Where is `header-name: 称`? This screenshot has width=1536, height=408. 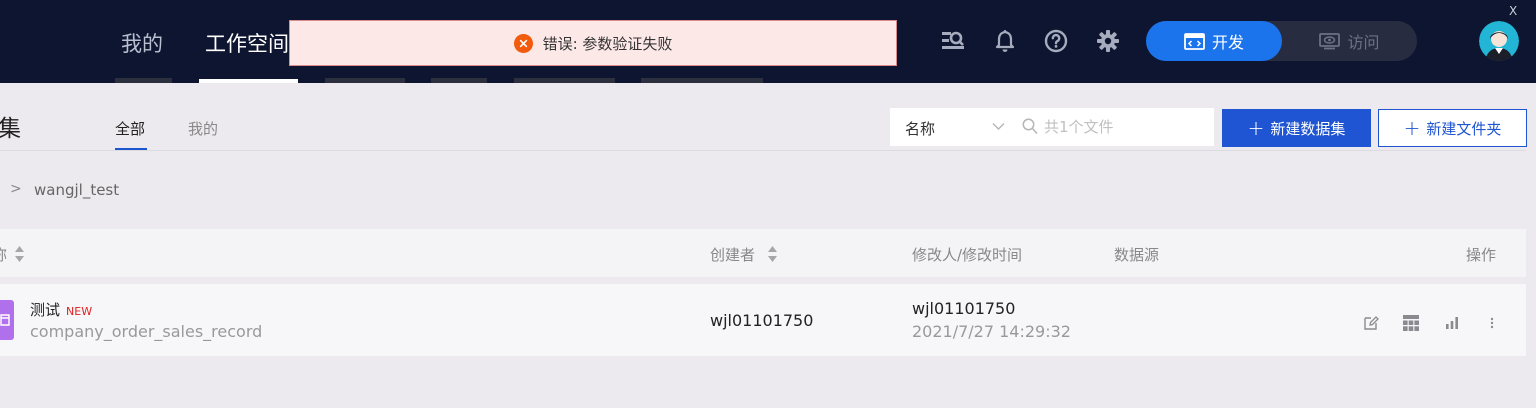 header-name: 称 is located at coordinates (3, 254).